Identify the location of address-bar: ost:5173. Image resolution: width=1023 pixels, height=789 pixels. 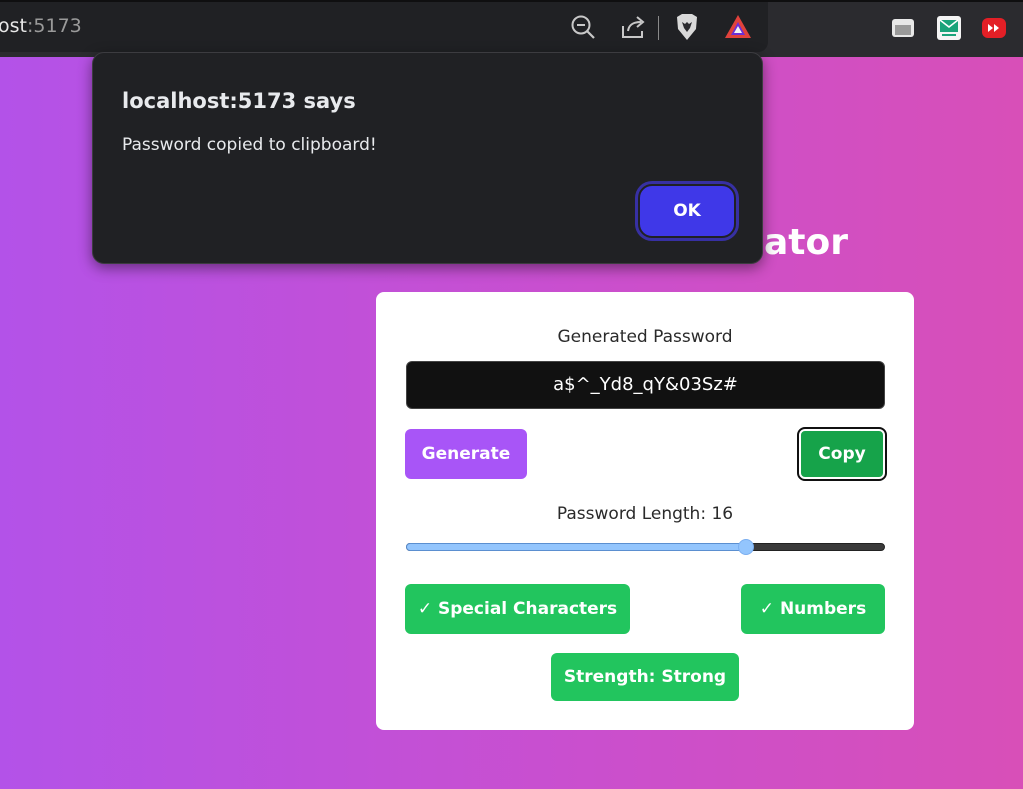
(384, 27).